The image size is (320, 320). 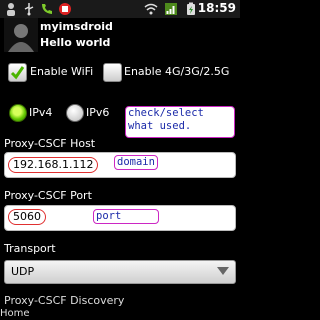 I want to click on transport-label: Transport, so click(x=30, y=248).